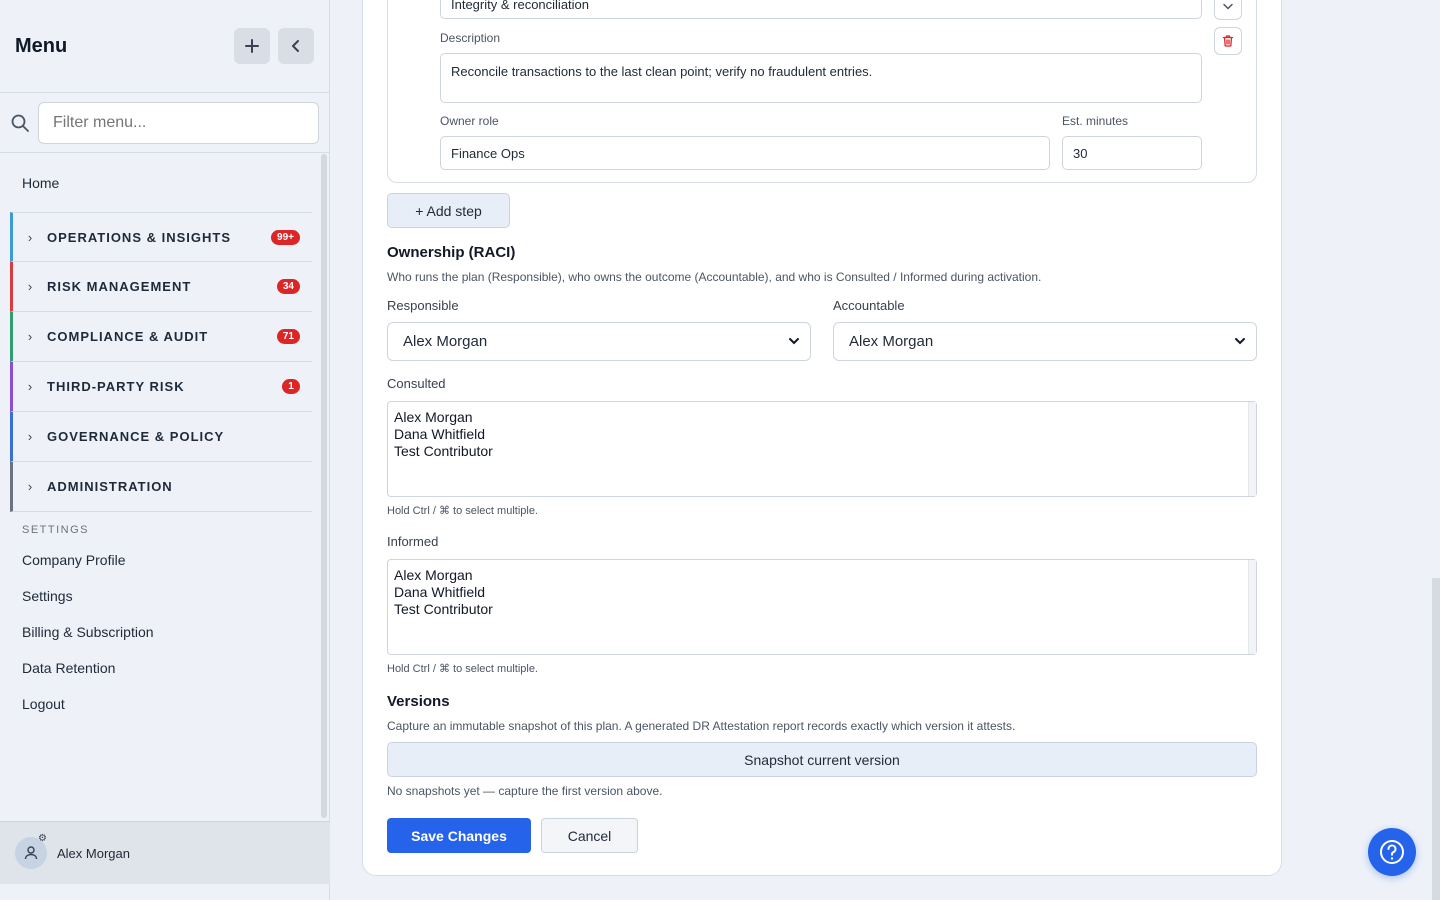 The image size is (1440, 900). What do you see at coordinates (416, 383) in the screenshot?
I see `consulted-label: Consulted` at bounding box center [416, 383].